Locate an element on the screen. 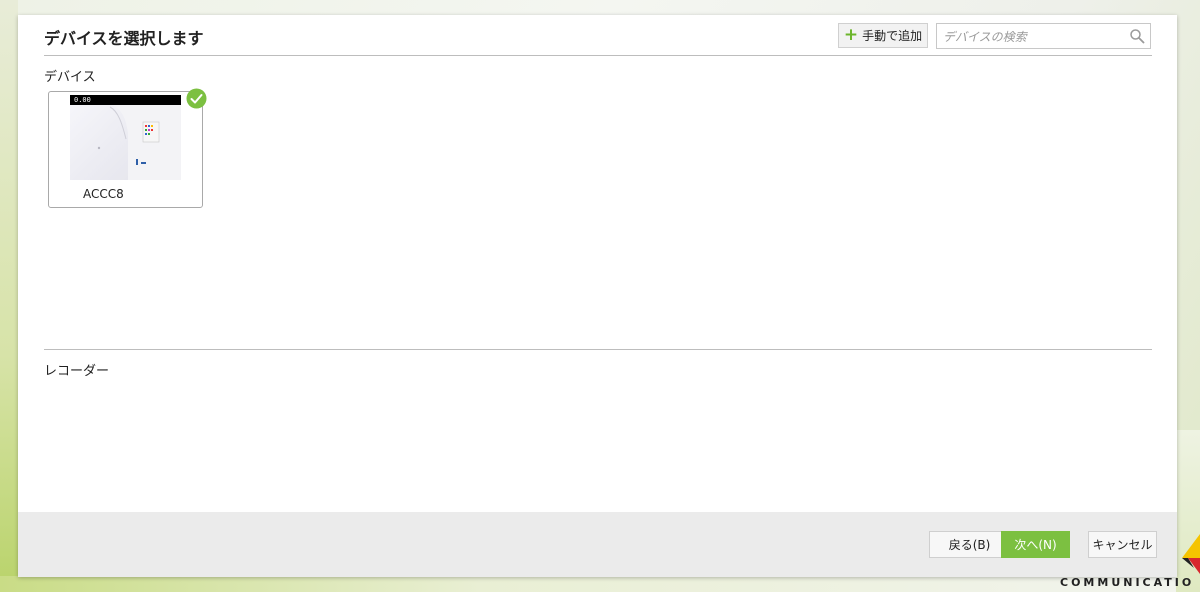  add-manual-button: + 手動で追加 is located at coordinates (883, 35).